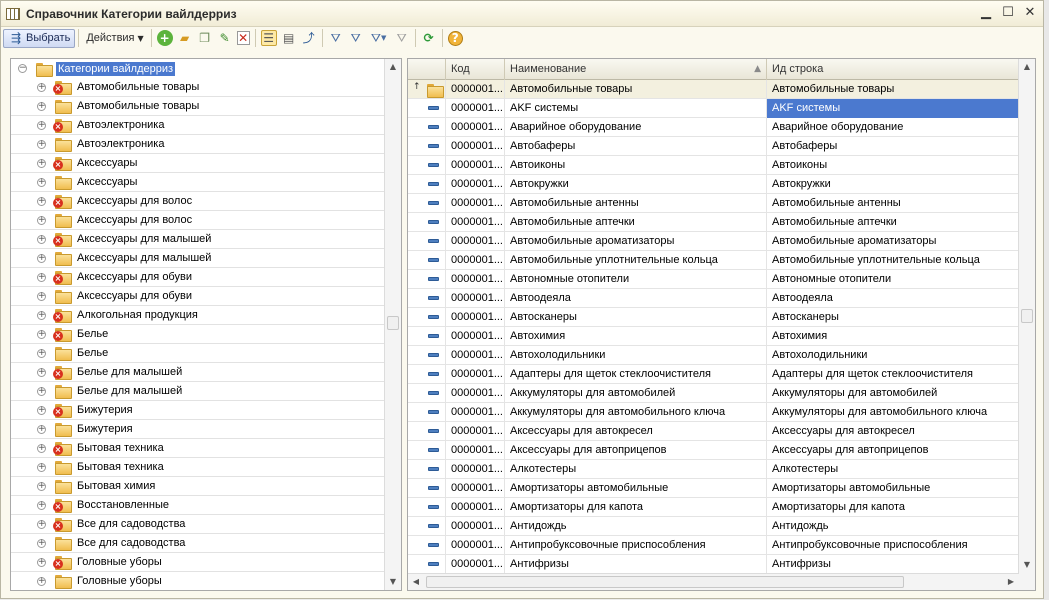  I want to click on cell-name: Аккумуляторы для автомобильного ключа, so click(636, 412).